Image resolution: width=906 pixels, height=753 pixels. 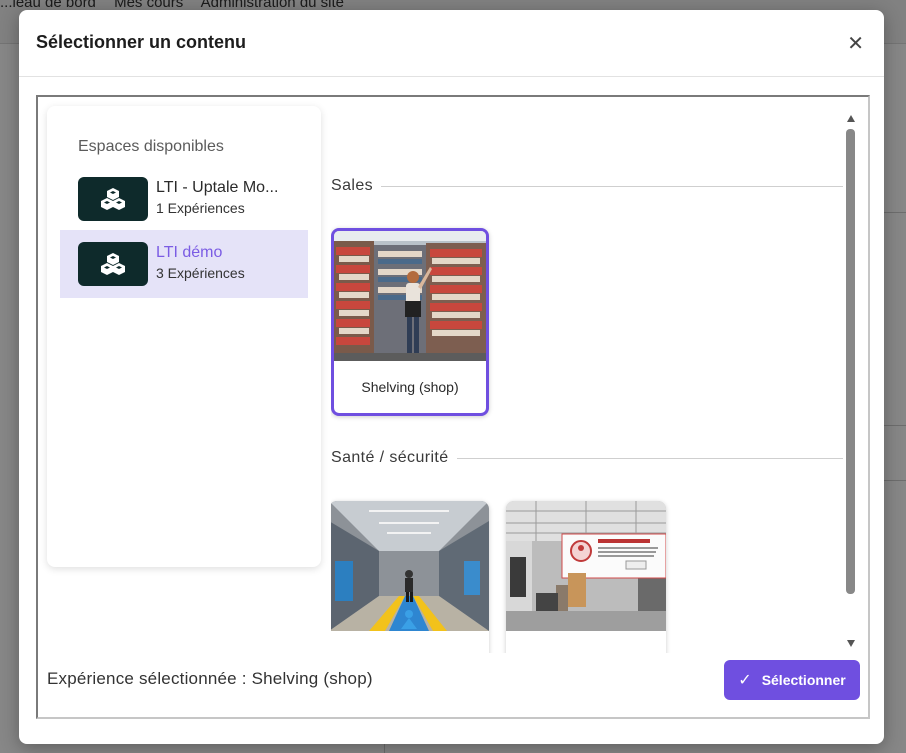 I want to click on modal-title: Sélectionner un contenu, so click(x=141, y=42).